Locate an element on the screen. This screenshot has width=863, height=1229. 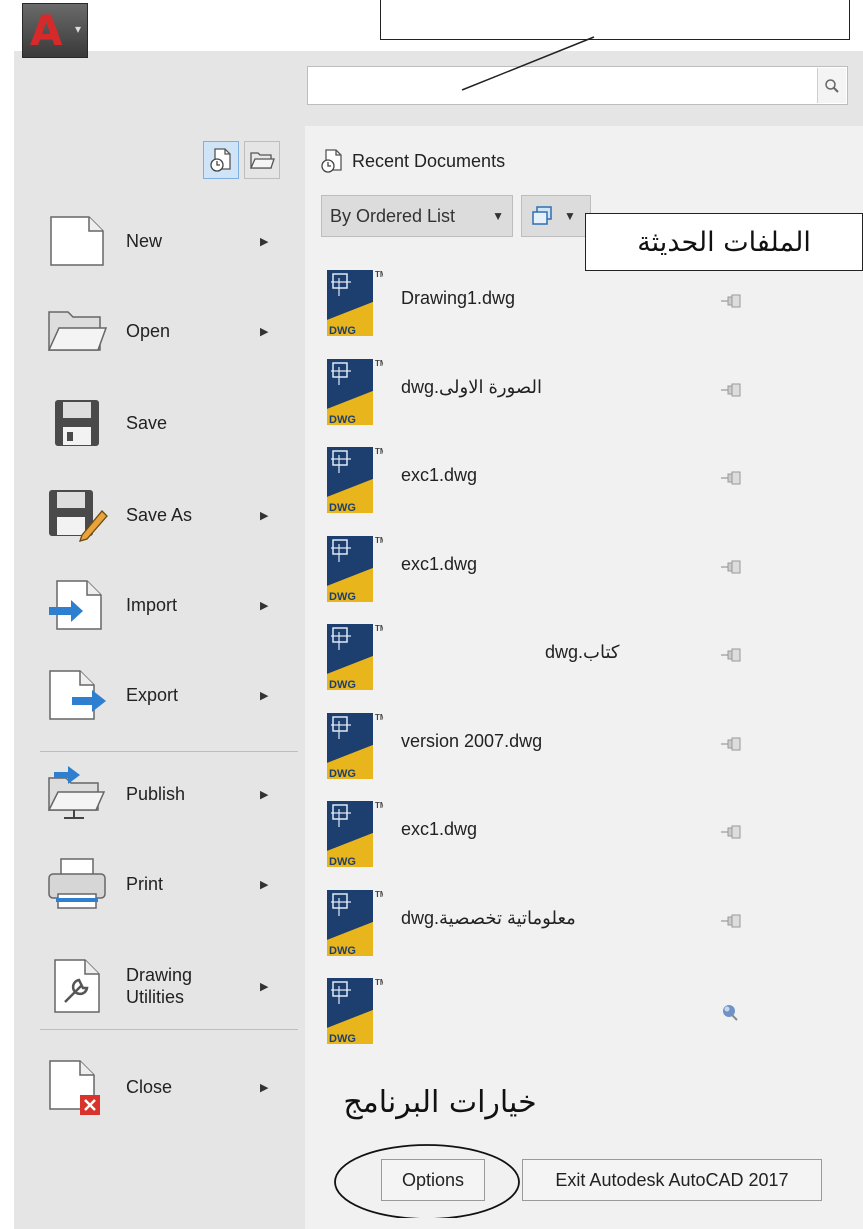
menu-item-label: Save is located at coordinates (147, 423).